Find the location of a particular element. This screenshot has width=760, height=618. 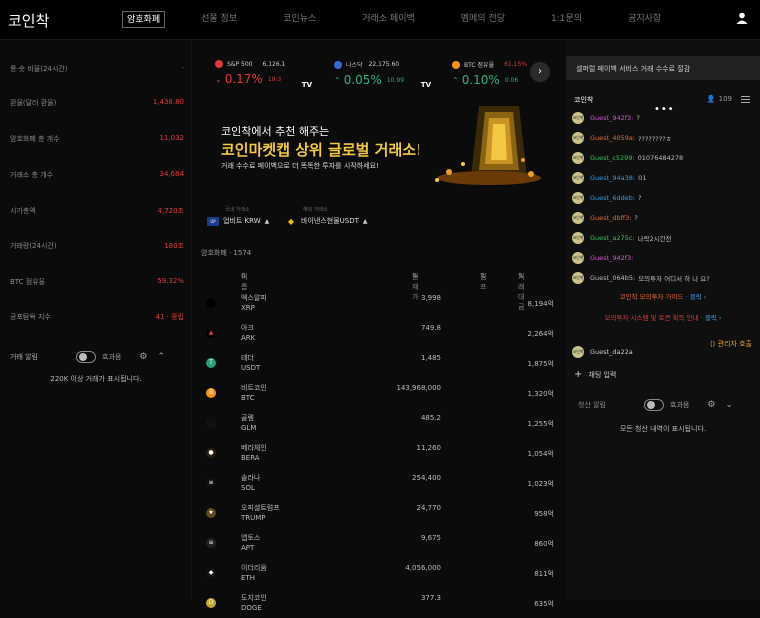

chat-username: Guest_c5299: is located at coordinates (612, 158).